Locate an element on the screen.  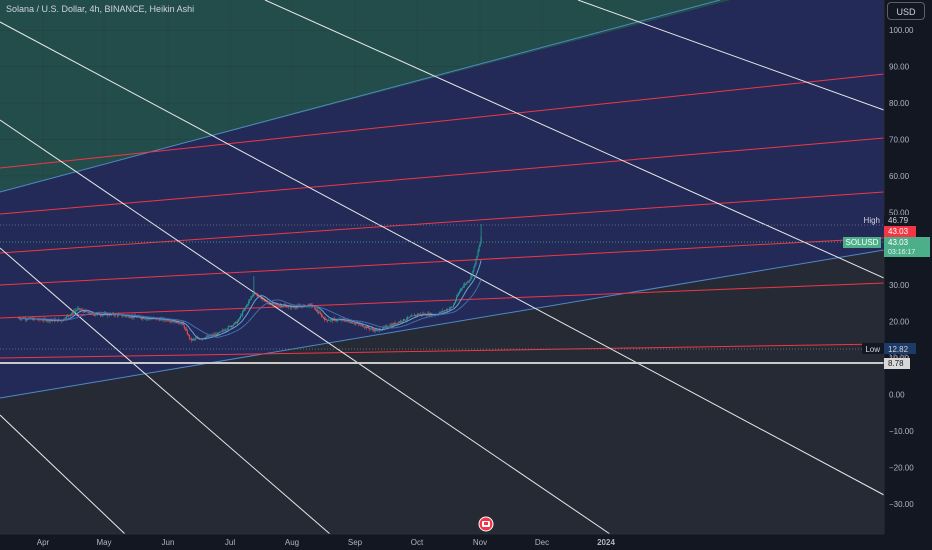
time-axis is located at coordinates (442, 542).